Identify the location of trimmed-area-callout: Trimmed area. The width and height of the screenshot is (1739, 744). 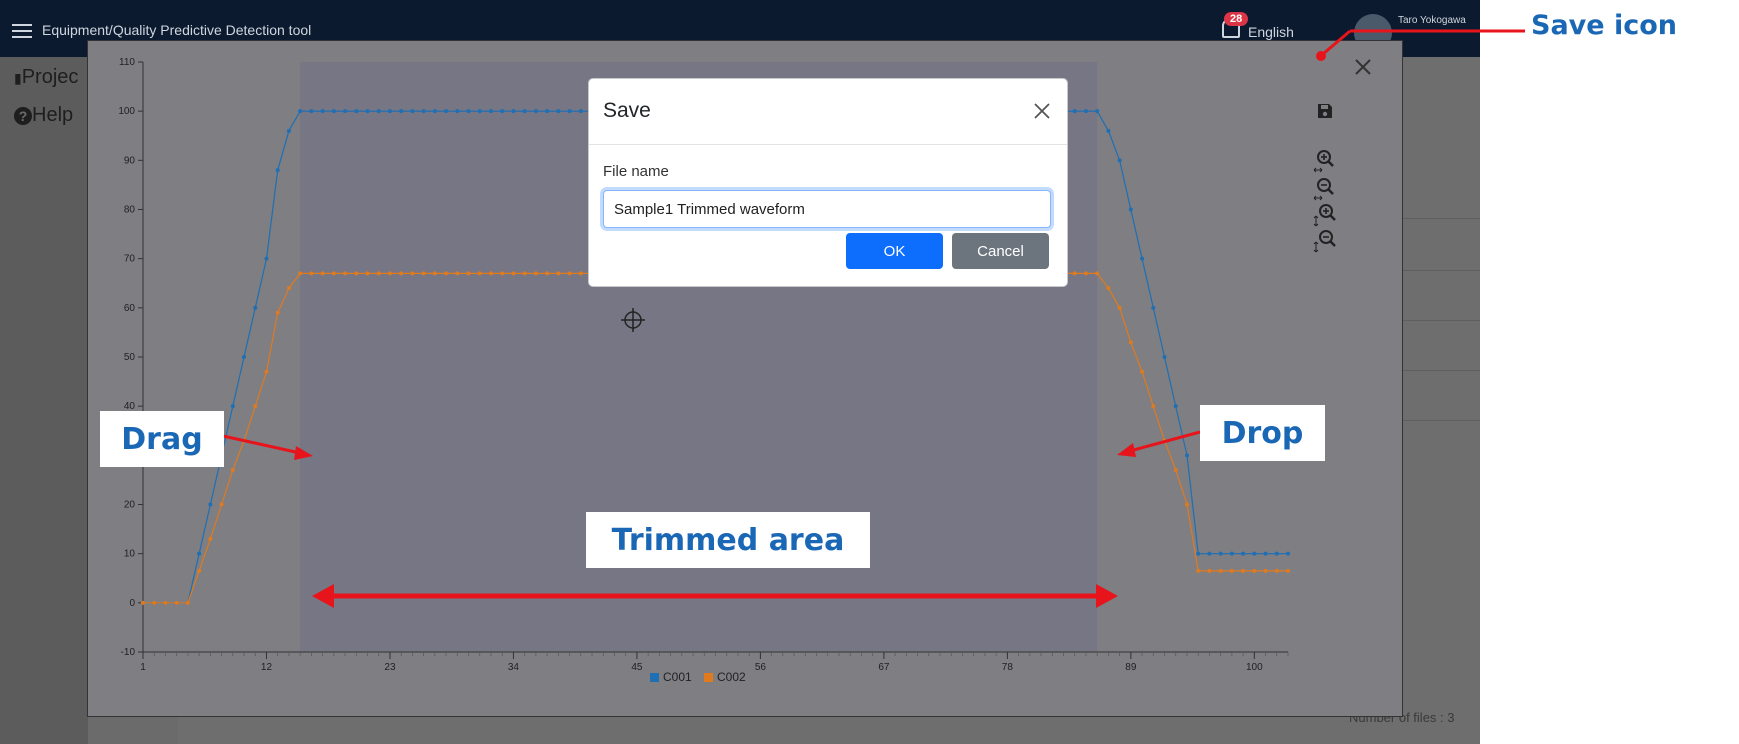
(728, 540).